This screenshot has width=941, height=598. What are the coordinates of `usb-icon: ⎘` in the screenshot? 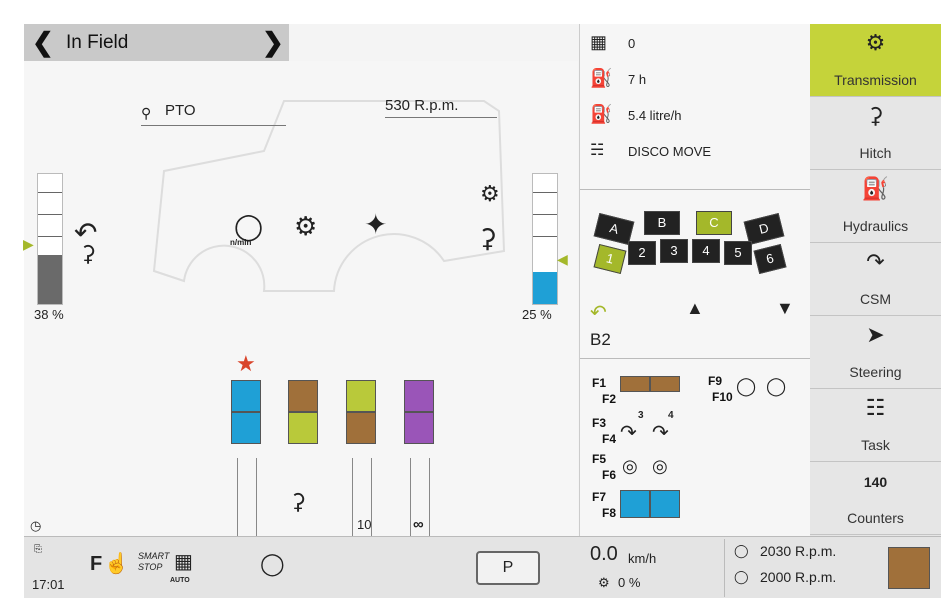 It's located at (38, 549).